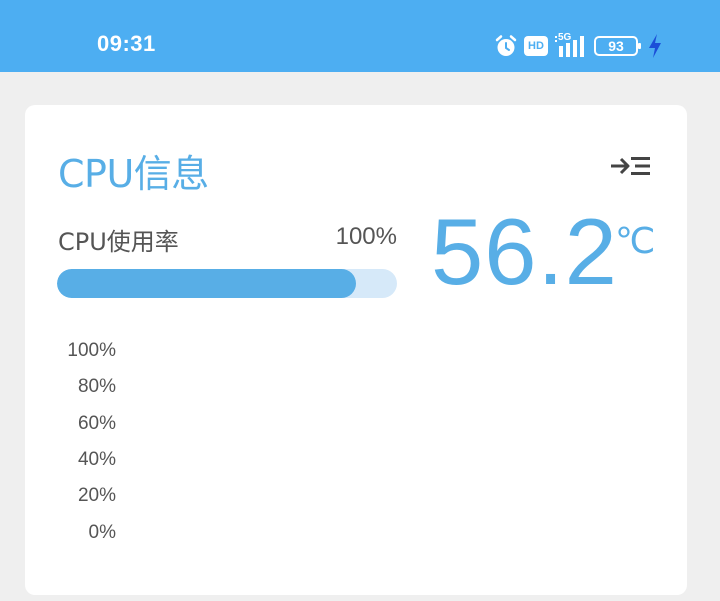  What do you see at coordinates (96, 459) in the screenshot?
I see `y-tick-label: 40%` at bounding box center [96, 459].